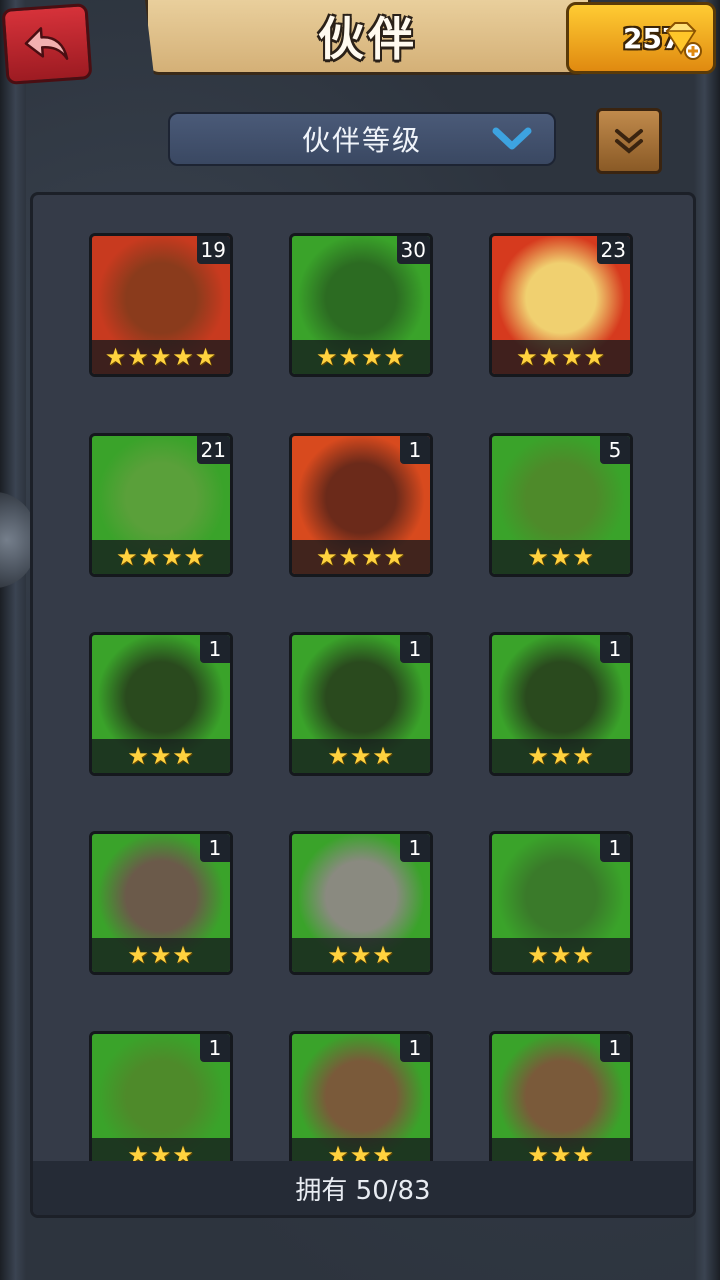 The image size is (720, 1280). Describe the element at coordinates (707, 640) in the screenshot. I see `stone-border-right` at that location.